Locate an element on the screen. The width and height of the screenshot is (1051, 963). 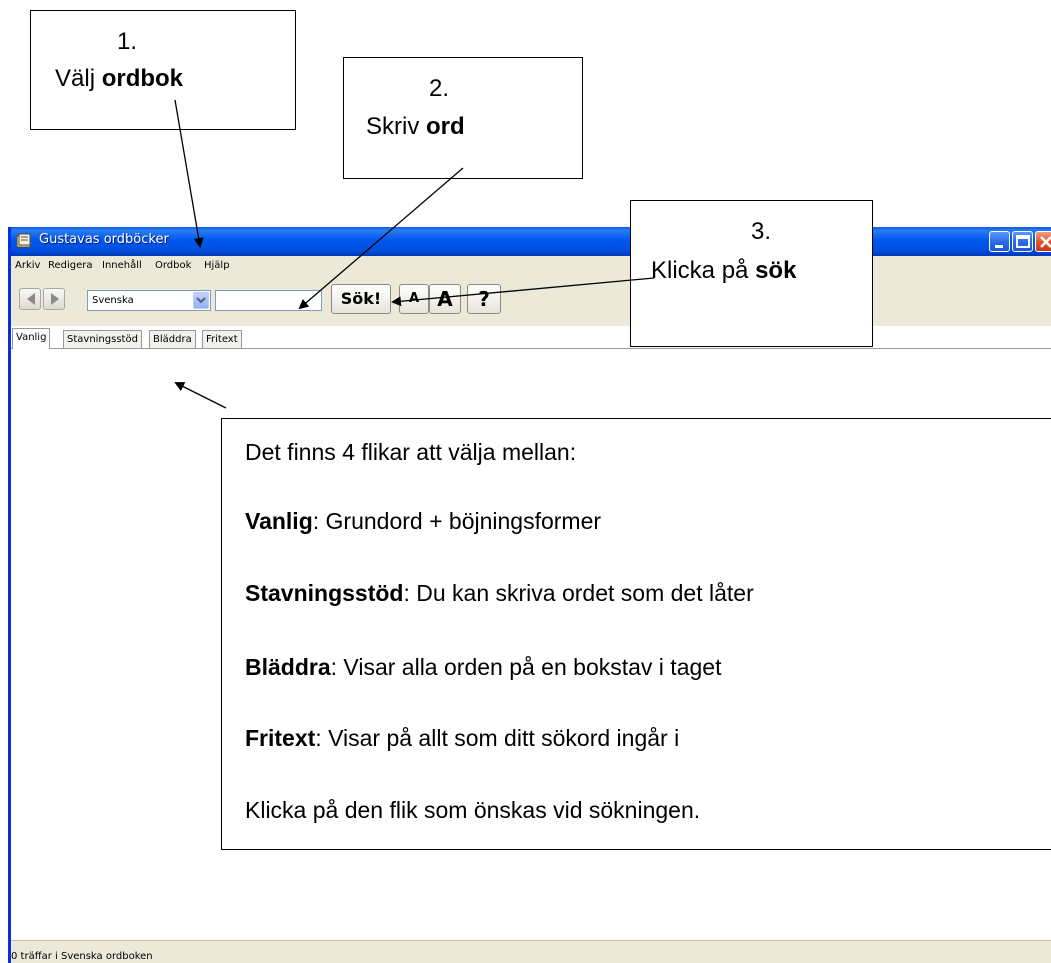
annotation-arrows is located at coordinates (414, 254).